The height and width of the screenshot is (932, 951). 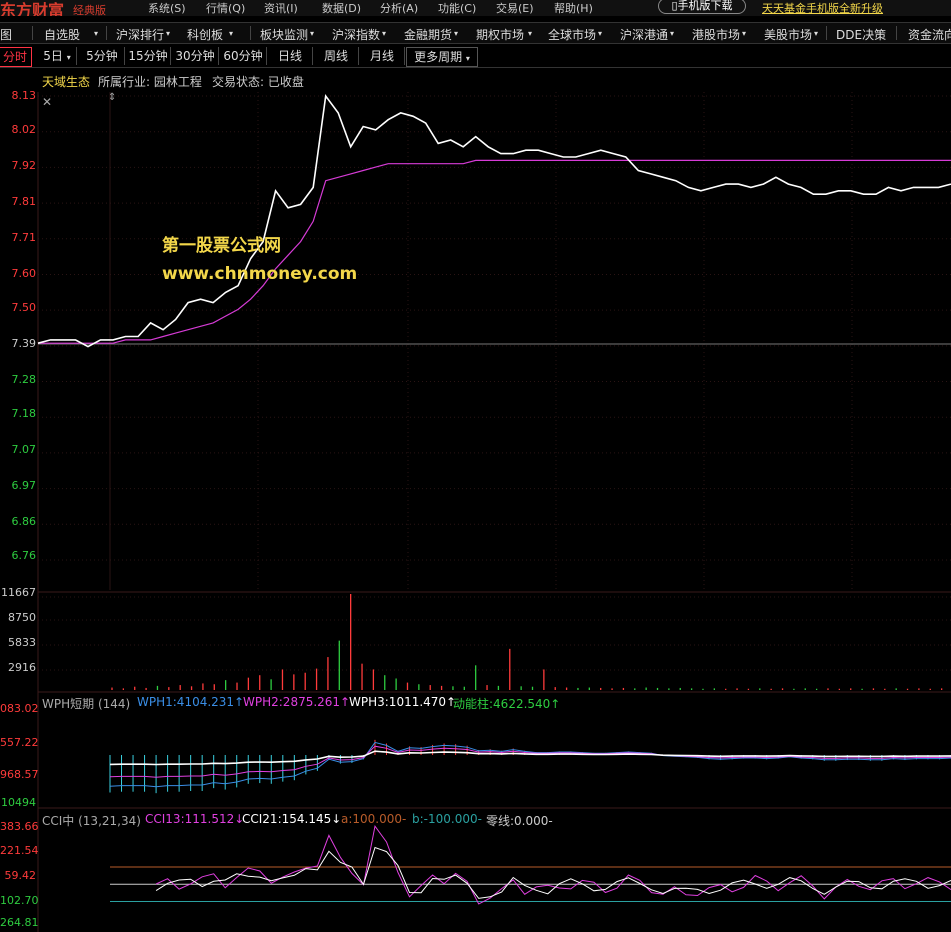 I want to click on period-more: 更多周期 ▾, so click(x=442, y=57).